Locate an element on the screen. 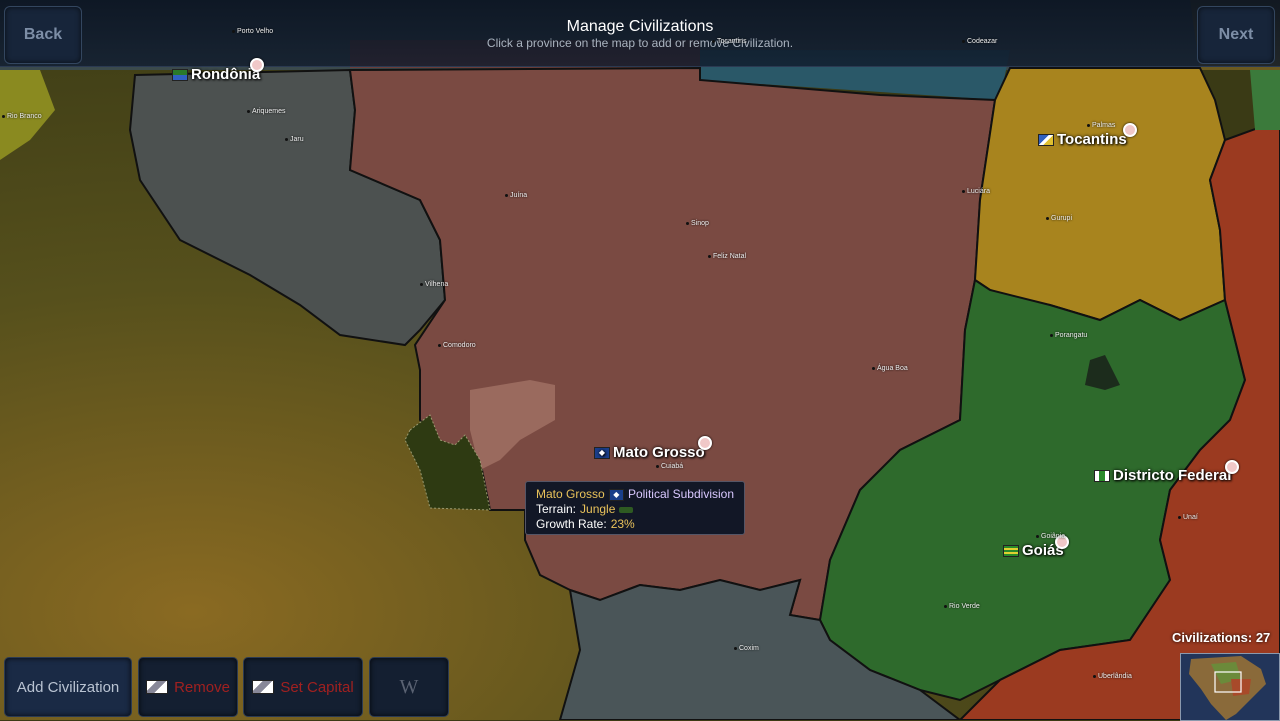  label-distrito-federal: Districto Federal is located at coordinates (1162, 475).